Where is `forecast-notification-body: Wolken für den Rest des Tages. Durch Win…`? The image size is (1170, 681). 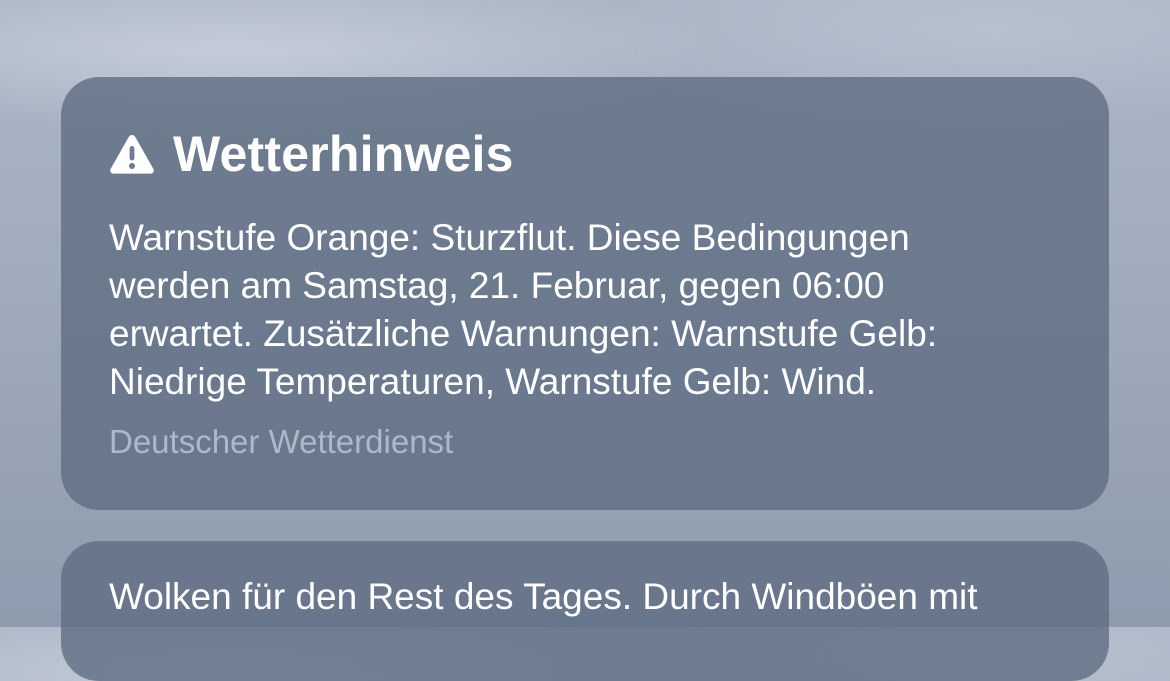 forecast-notification-body: Wolken für den Rest des Tages. Durch Win… is located at coordinates (543, 596).